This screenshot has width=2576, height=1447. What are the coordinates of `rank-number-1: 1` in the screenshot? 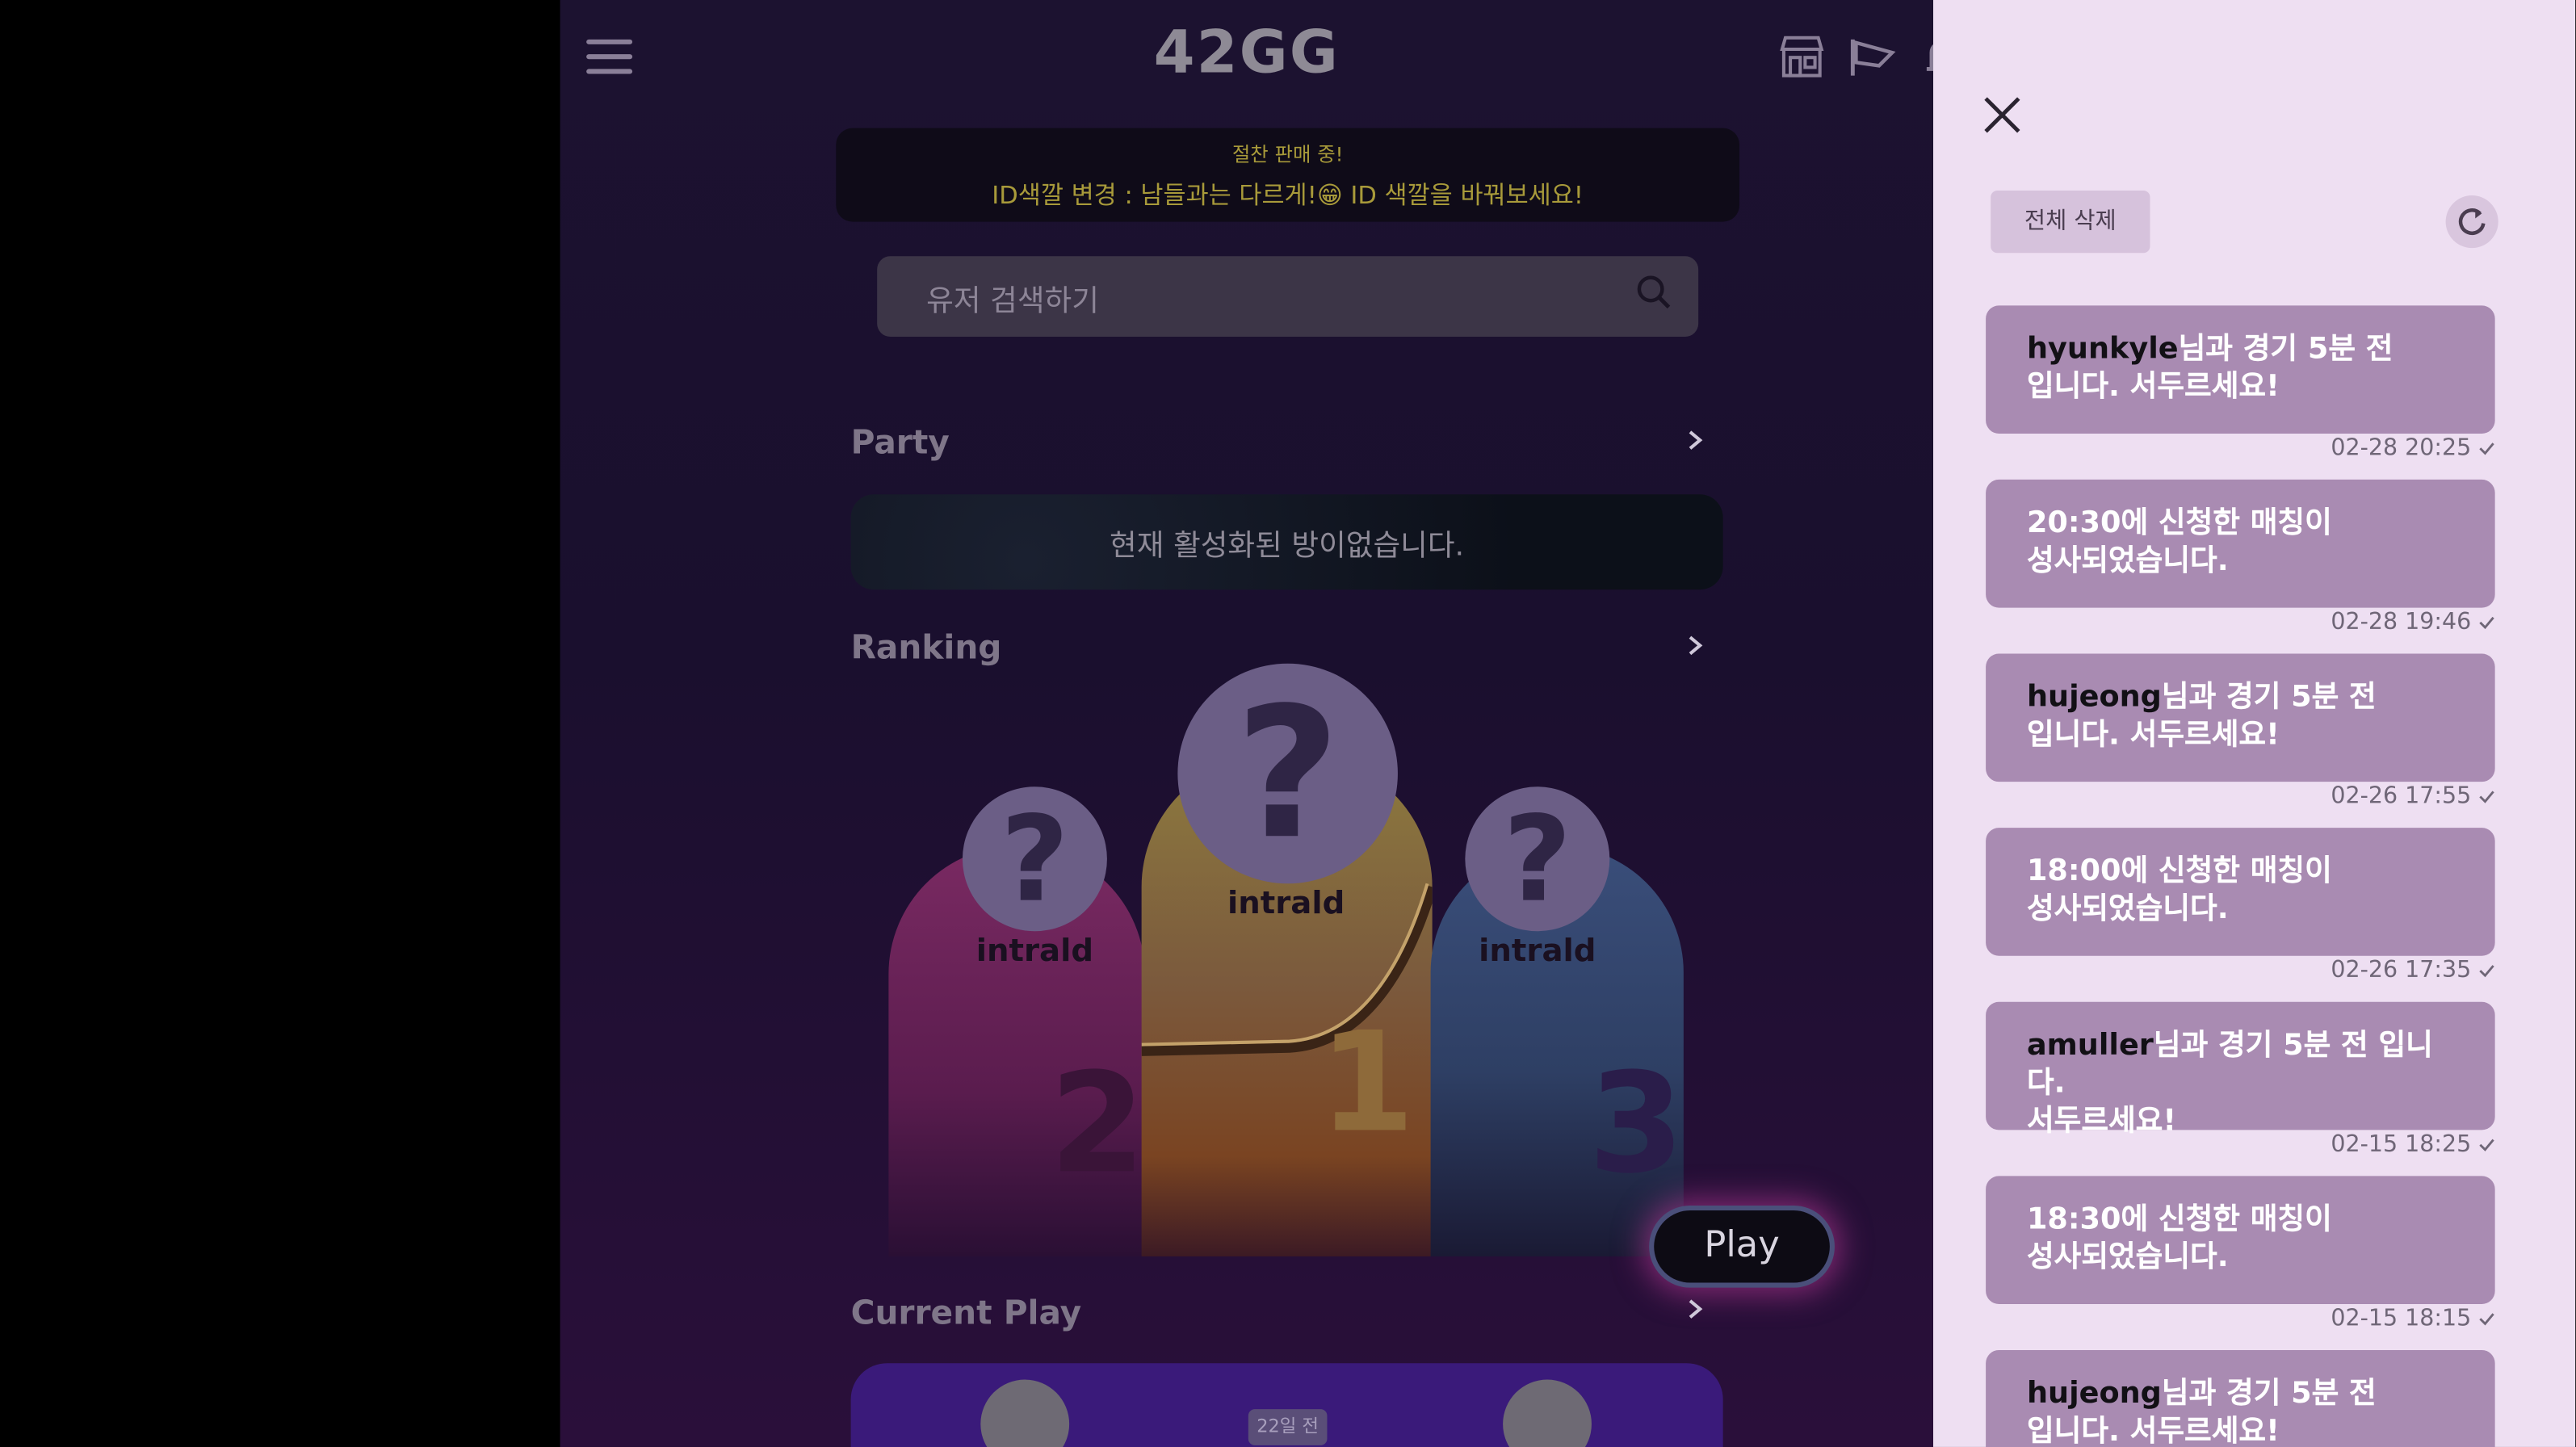 It's located at (1367, 1083).